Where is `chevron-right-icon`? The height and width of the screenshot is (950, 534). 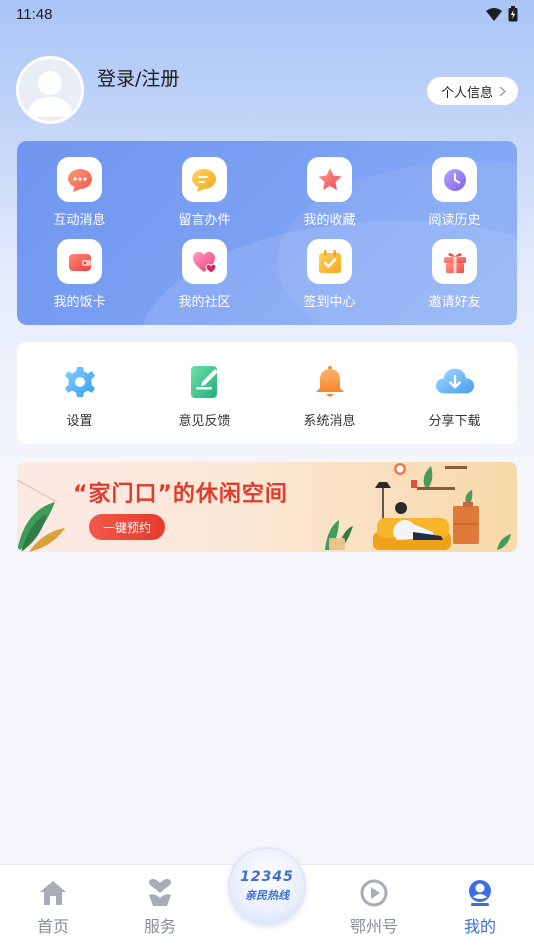 chevron-right-icon is located at coordinates (502, 91).